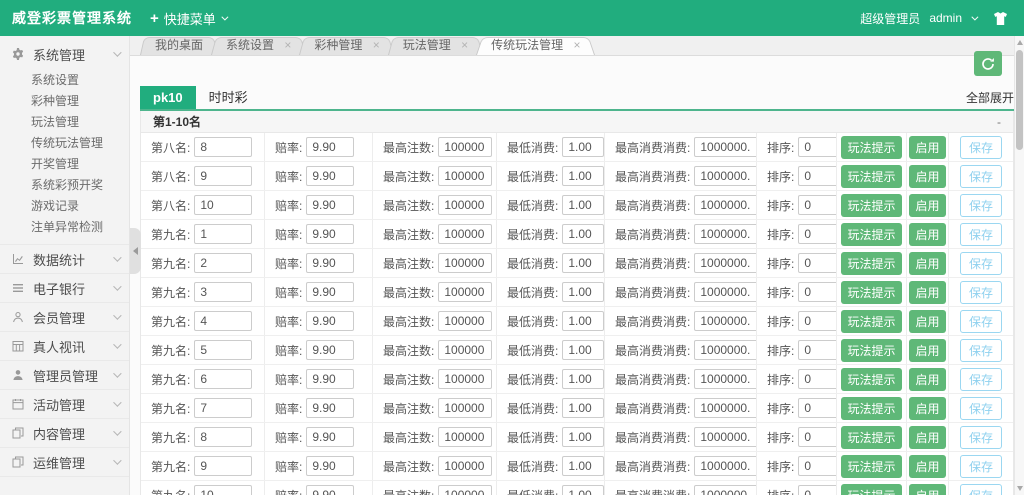  I want to click on sidebar-section-toggle: 会员管理, so click(64, 317).